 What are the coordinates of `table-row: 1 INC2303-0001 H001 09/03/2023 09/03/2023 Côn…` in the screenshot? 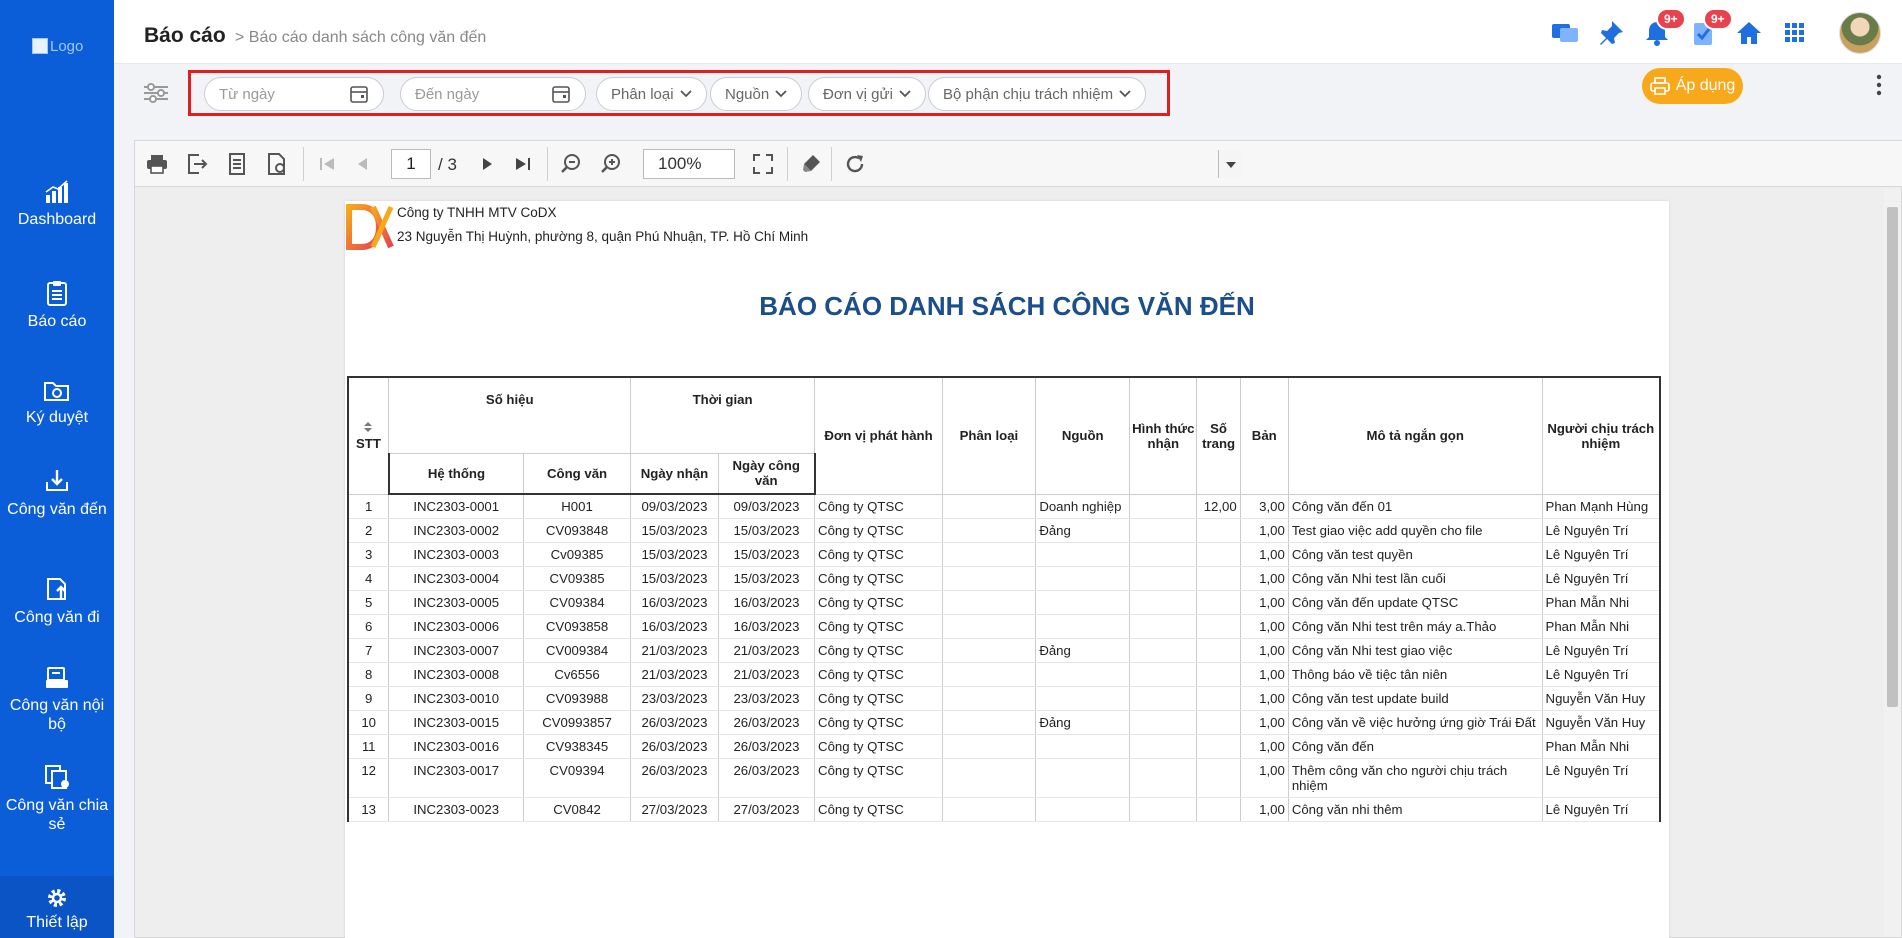 It's located at (1004, 506).